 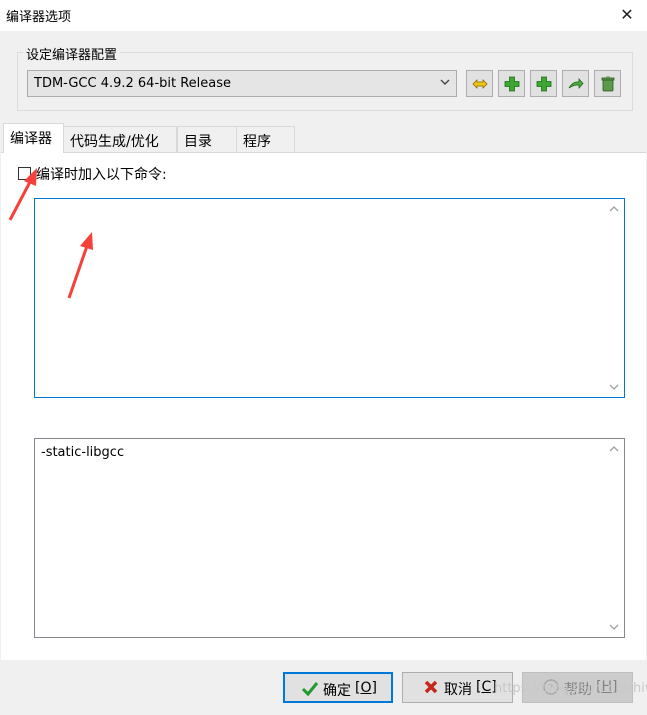 What do you see at coordinates (80, 265) in the screenshot?
I see `annotation-arrow-textarea` at bounding box center [80, 265].